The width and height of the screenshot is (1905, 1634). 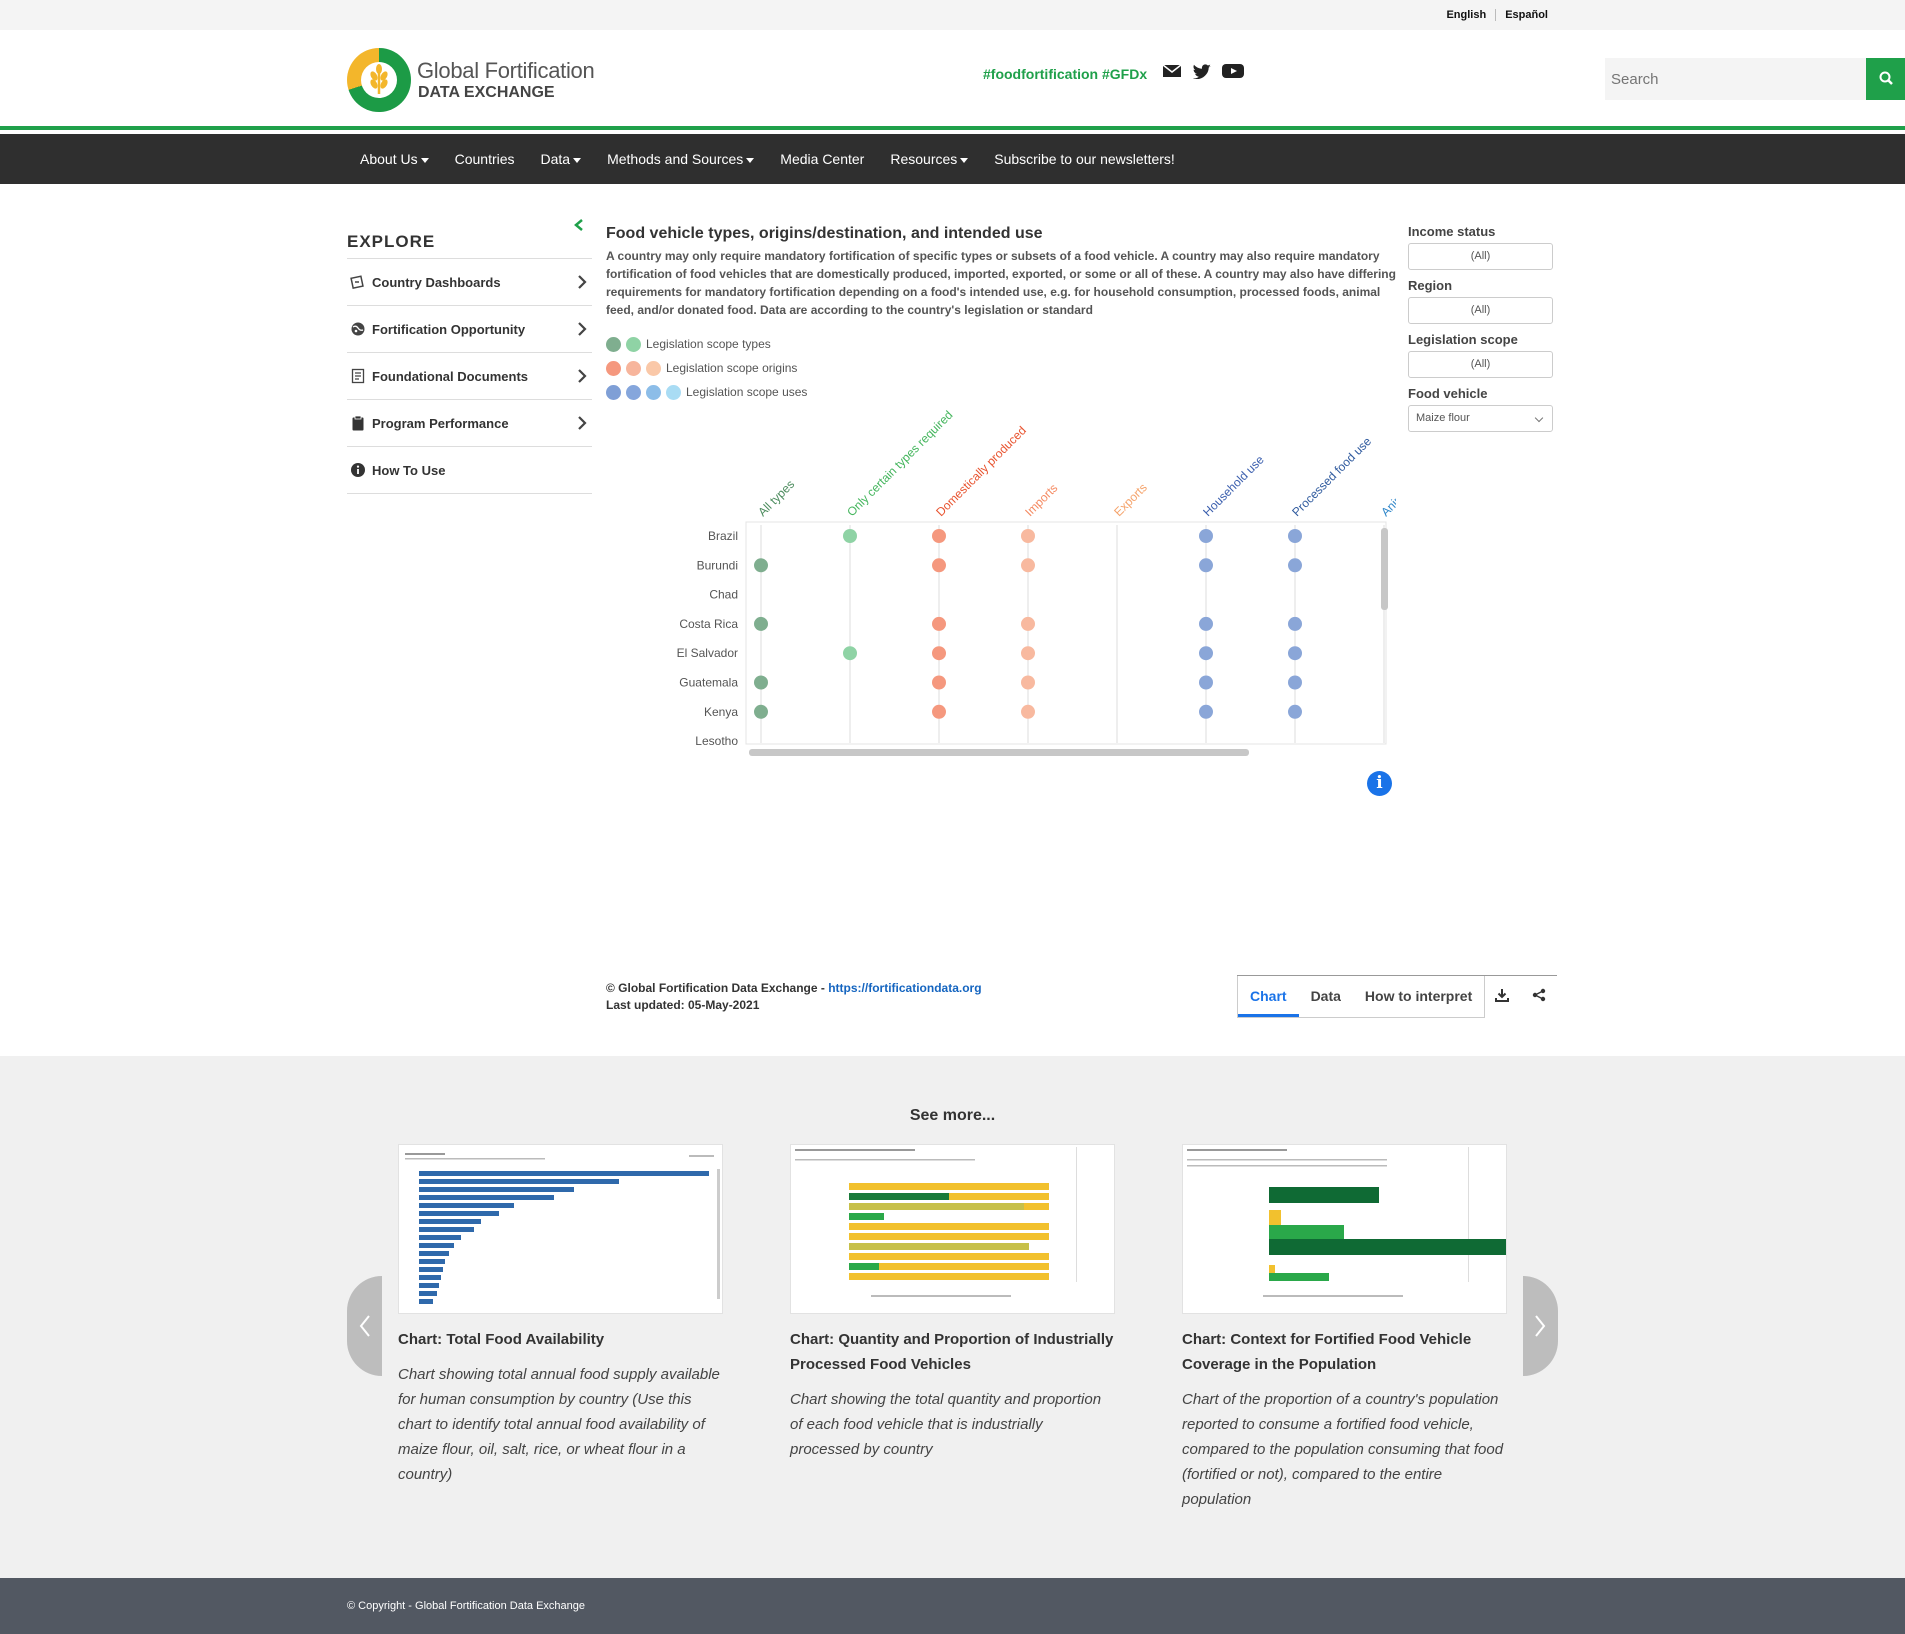 I want to click on explore-heading: EXPLORE, so click(x=469, y=237).